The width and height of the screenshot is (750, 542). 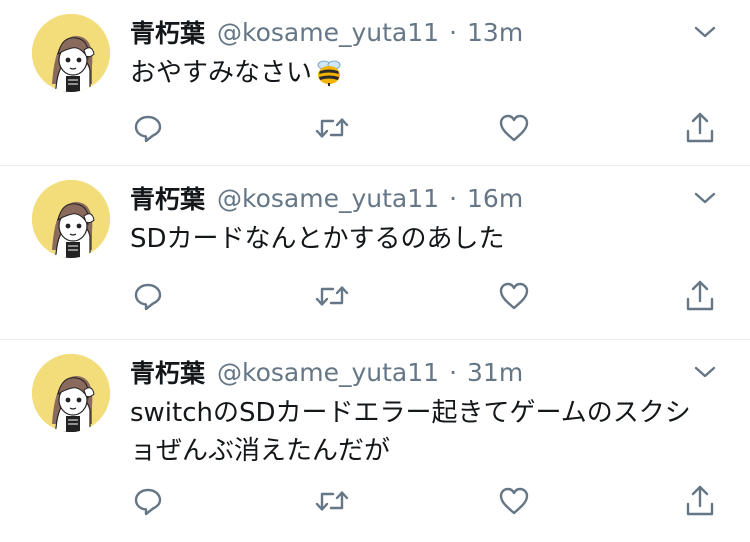 I want to click on tweet-header: 青朽葉 @kosame_yuta11 · 31m, so click(x=326, y=372).